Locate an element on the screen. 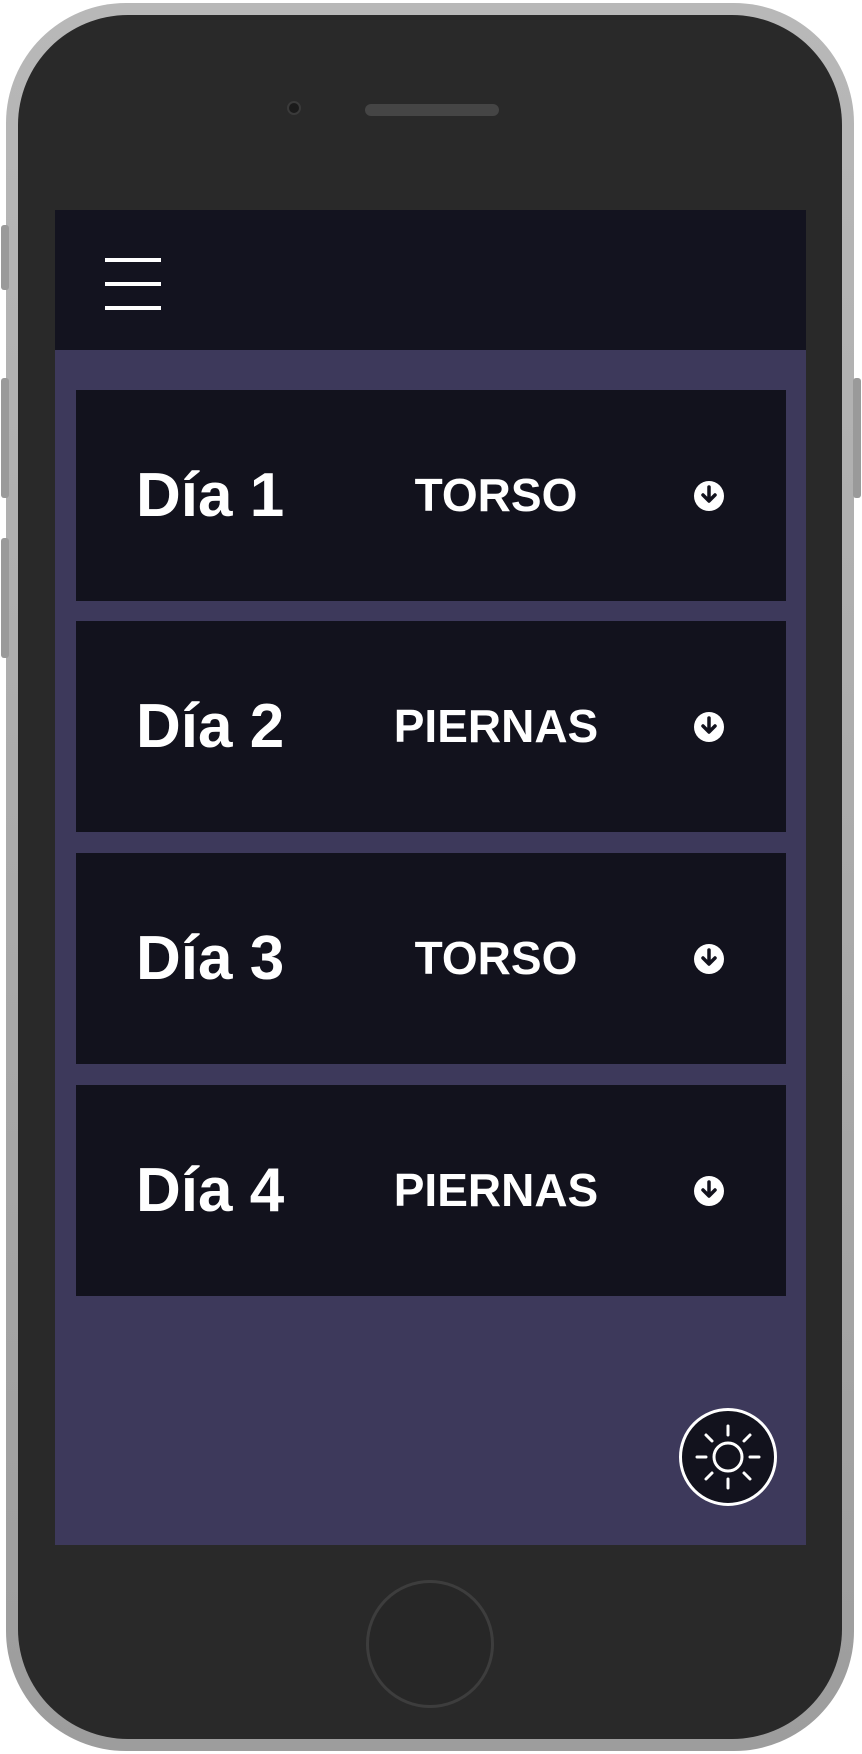 The image size is (862, 1754). sun-icon is located at coordinates (728, 1457).